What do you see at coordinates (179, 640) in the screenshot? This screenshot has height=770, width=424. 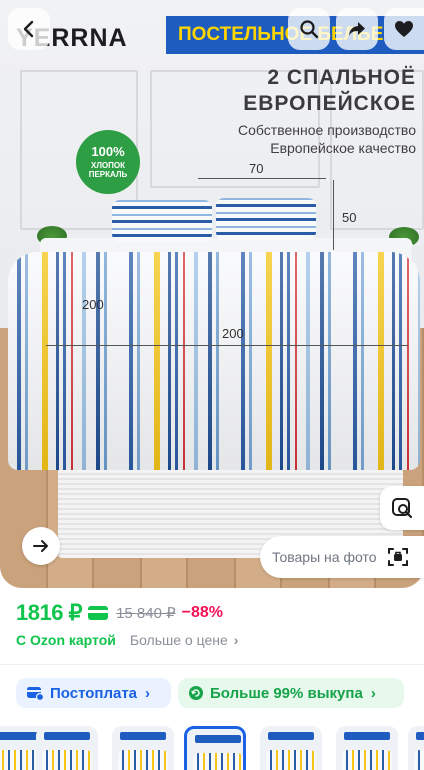 I see `more-about-price-link: Больше о цене` at bounding box center [179, 640].